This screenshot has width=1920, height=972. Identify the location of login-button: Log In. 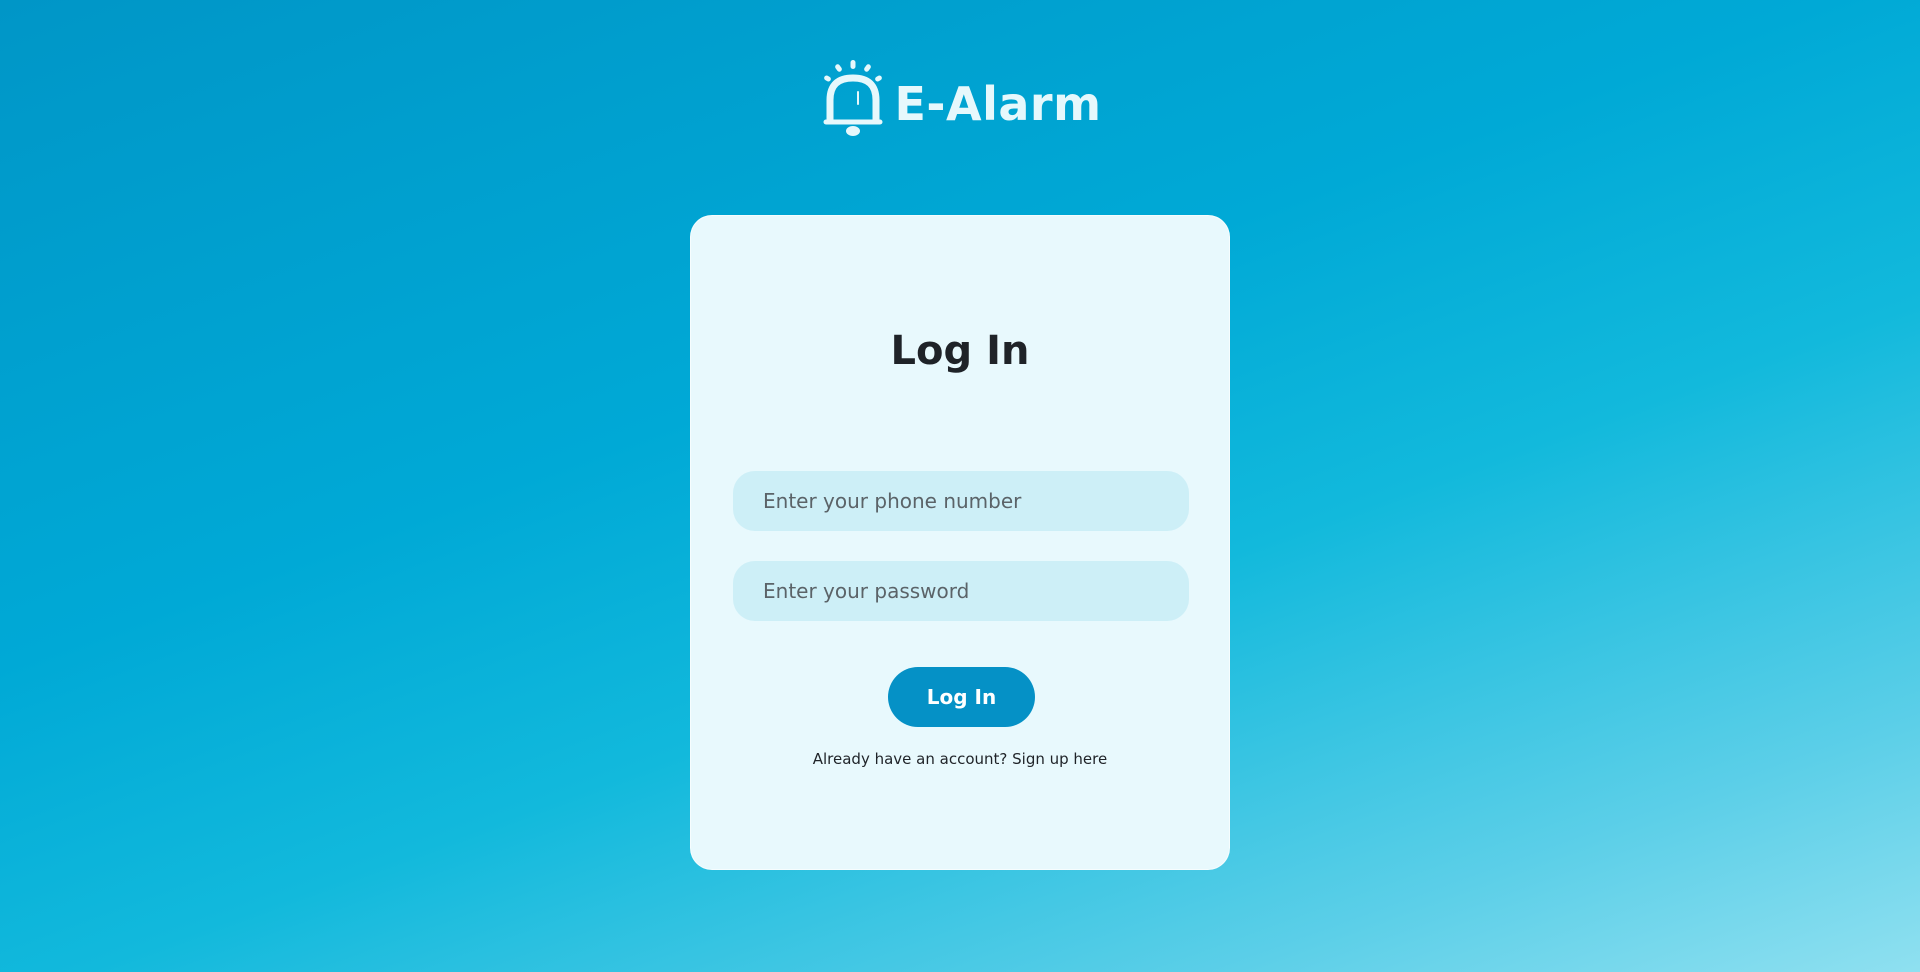
(961, 697).